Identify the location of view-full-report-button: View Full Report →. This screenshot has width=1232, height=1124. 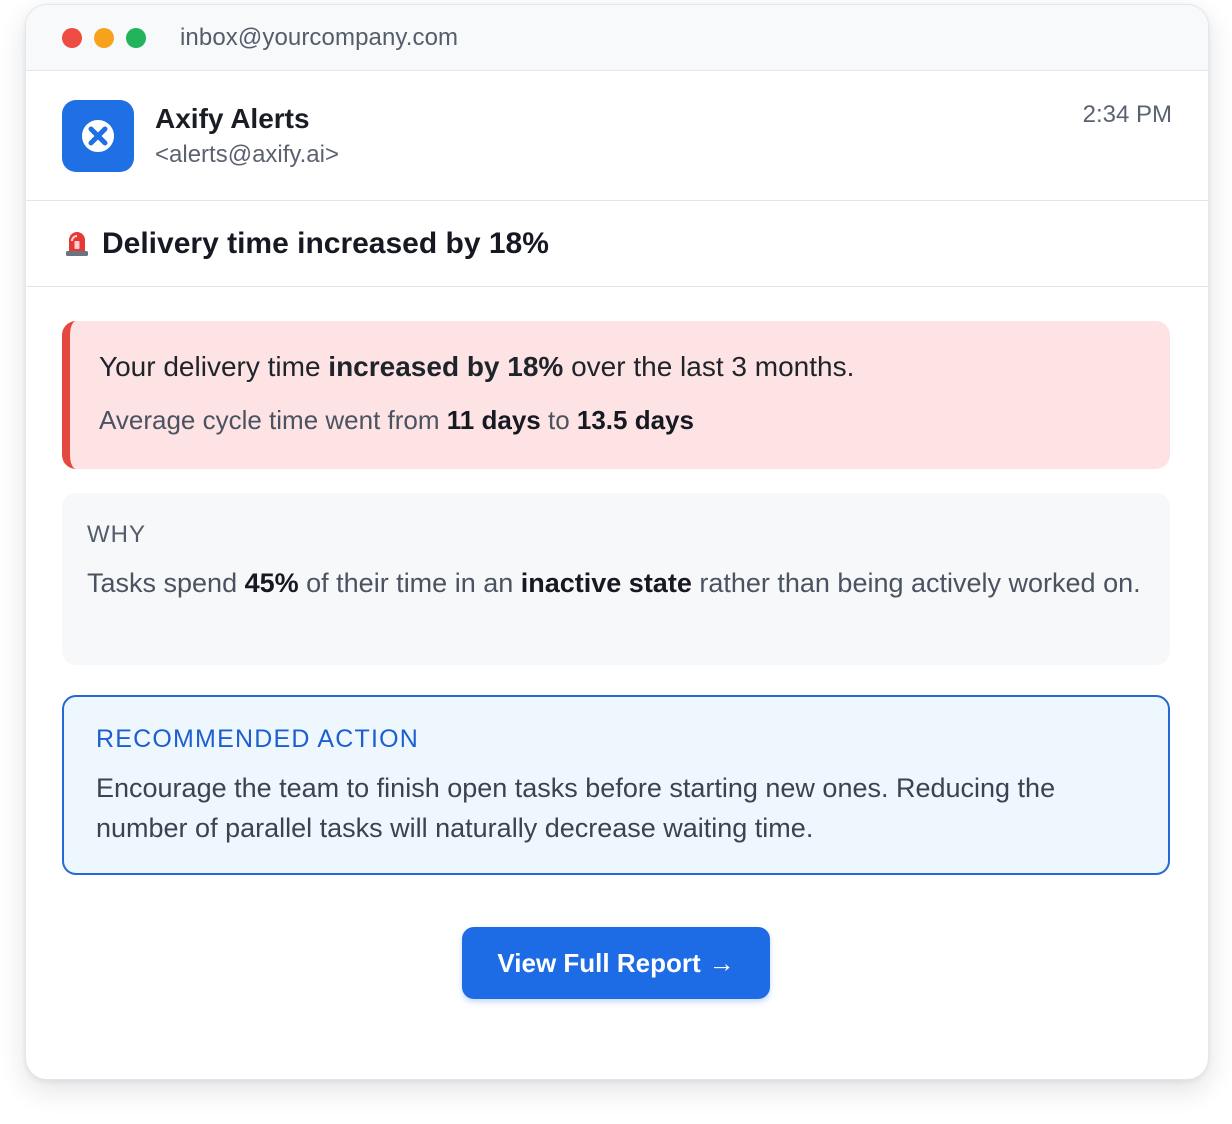
(616, 963).